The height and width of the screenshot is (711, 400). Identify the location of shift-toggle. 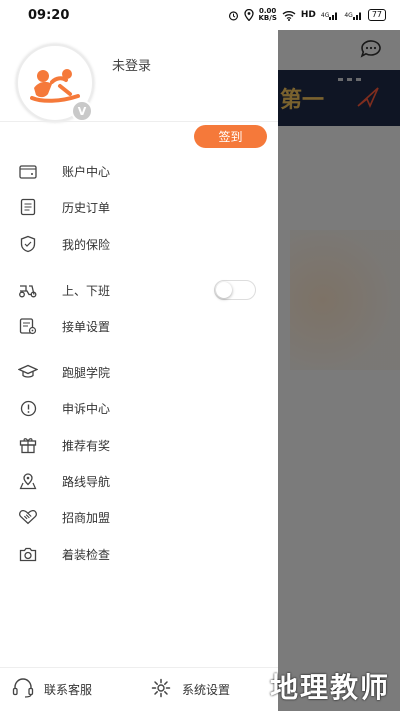
(235, 290).